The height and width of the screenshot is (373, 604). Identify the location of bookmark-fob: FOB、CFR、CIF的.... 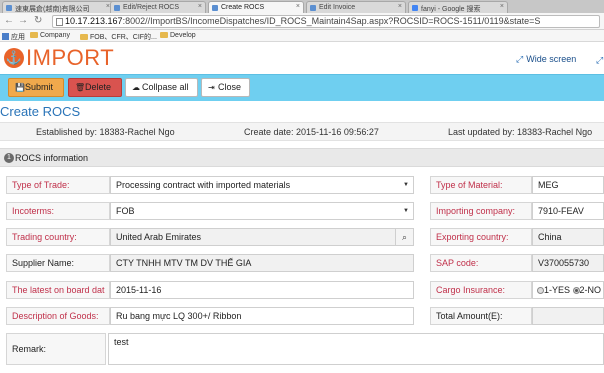
(118, 37).